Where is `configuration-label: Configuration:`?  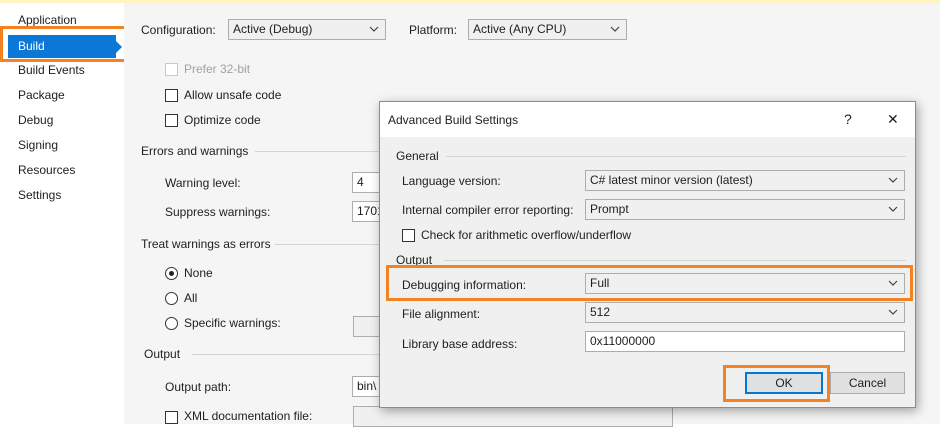
configuration-label: Configuration: is located at coordinates (178, 30).